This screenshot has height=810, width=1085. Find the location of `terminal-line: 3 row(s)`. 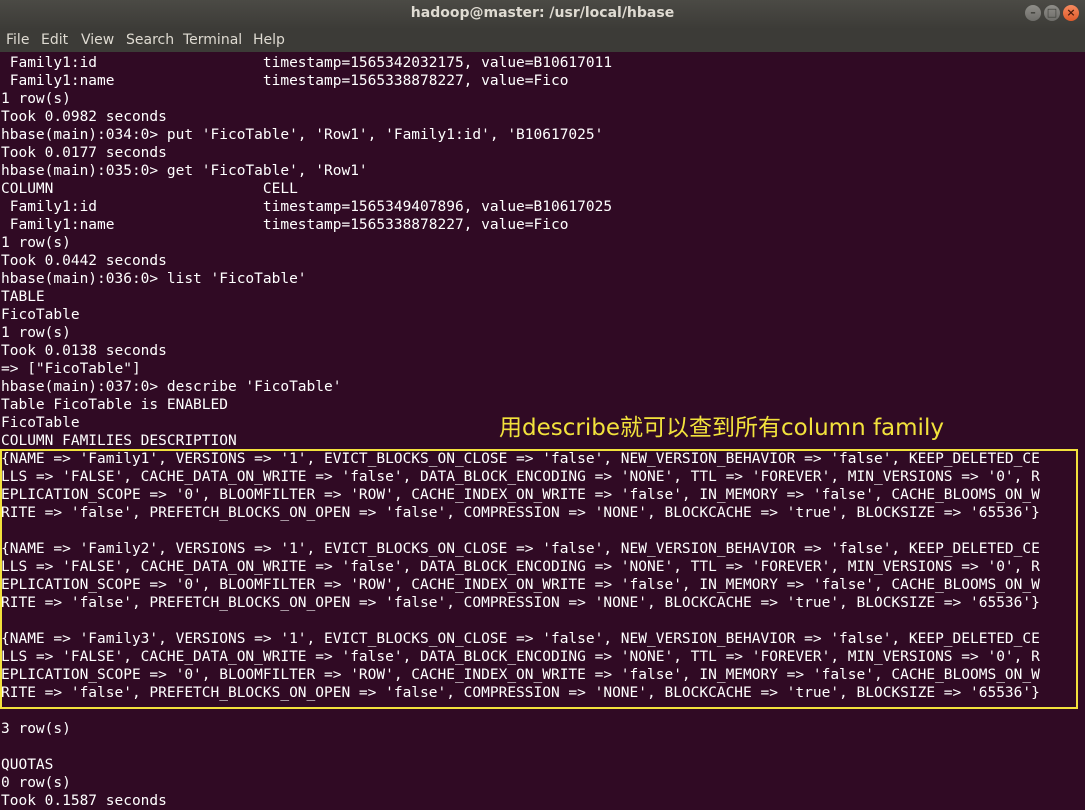

terminal-line: 3 row(s) is located at coordinates (36, 729).